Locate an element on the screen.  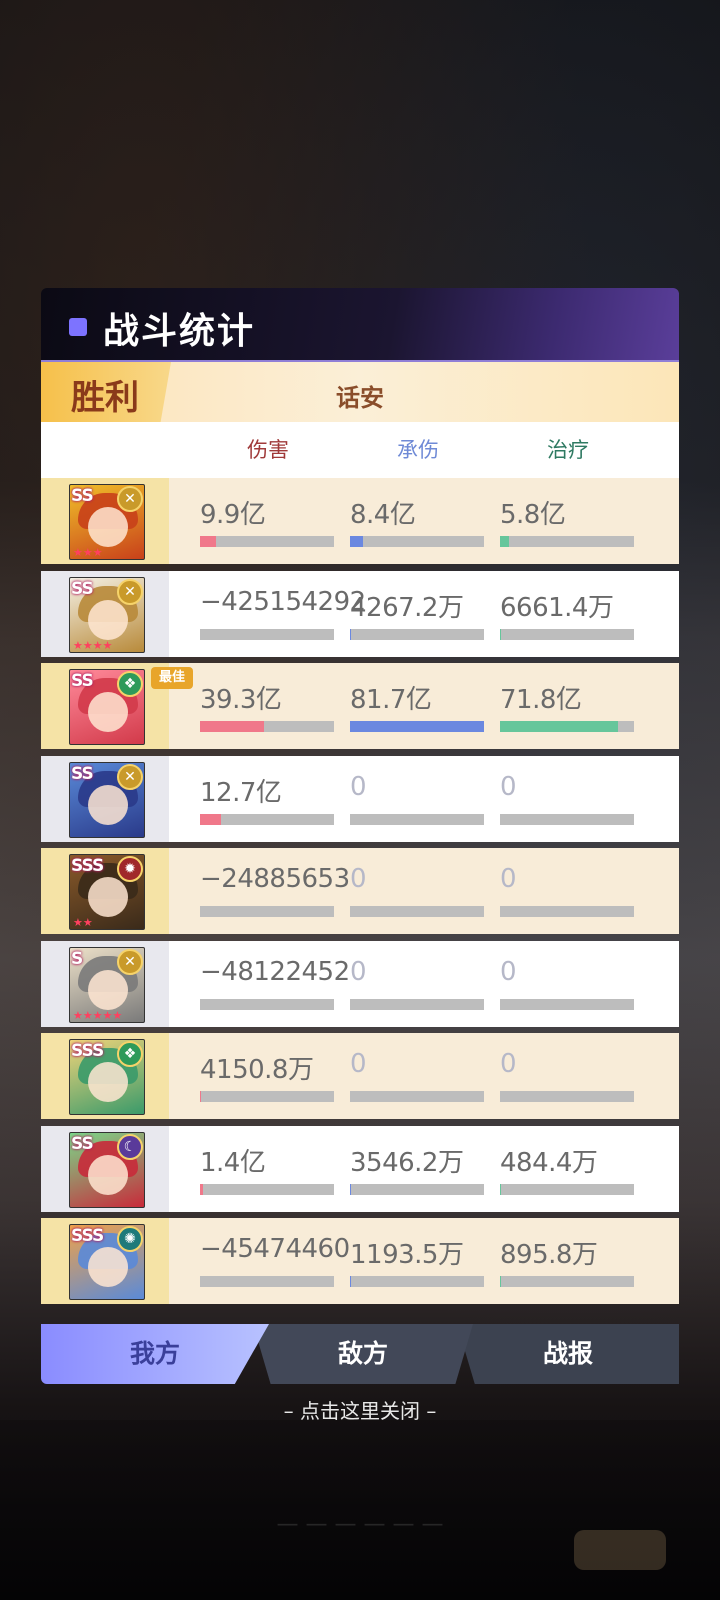
stat-damage-value: 1.4亿 is located at coordinates (233, 1162).